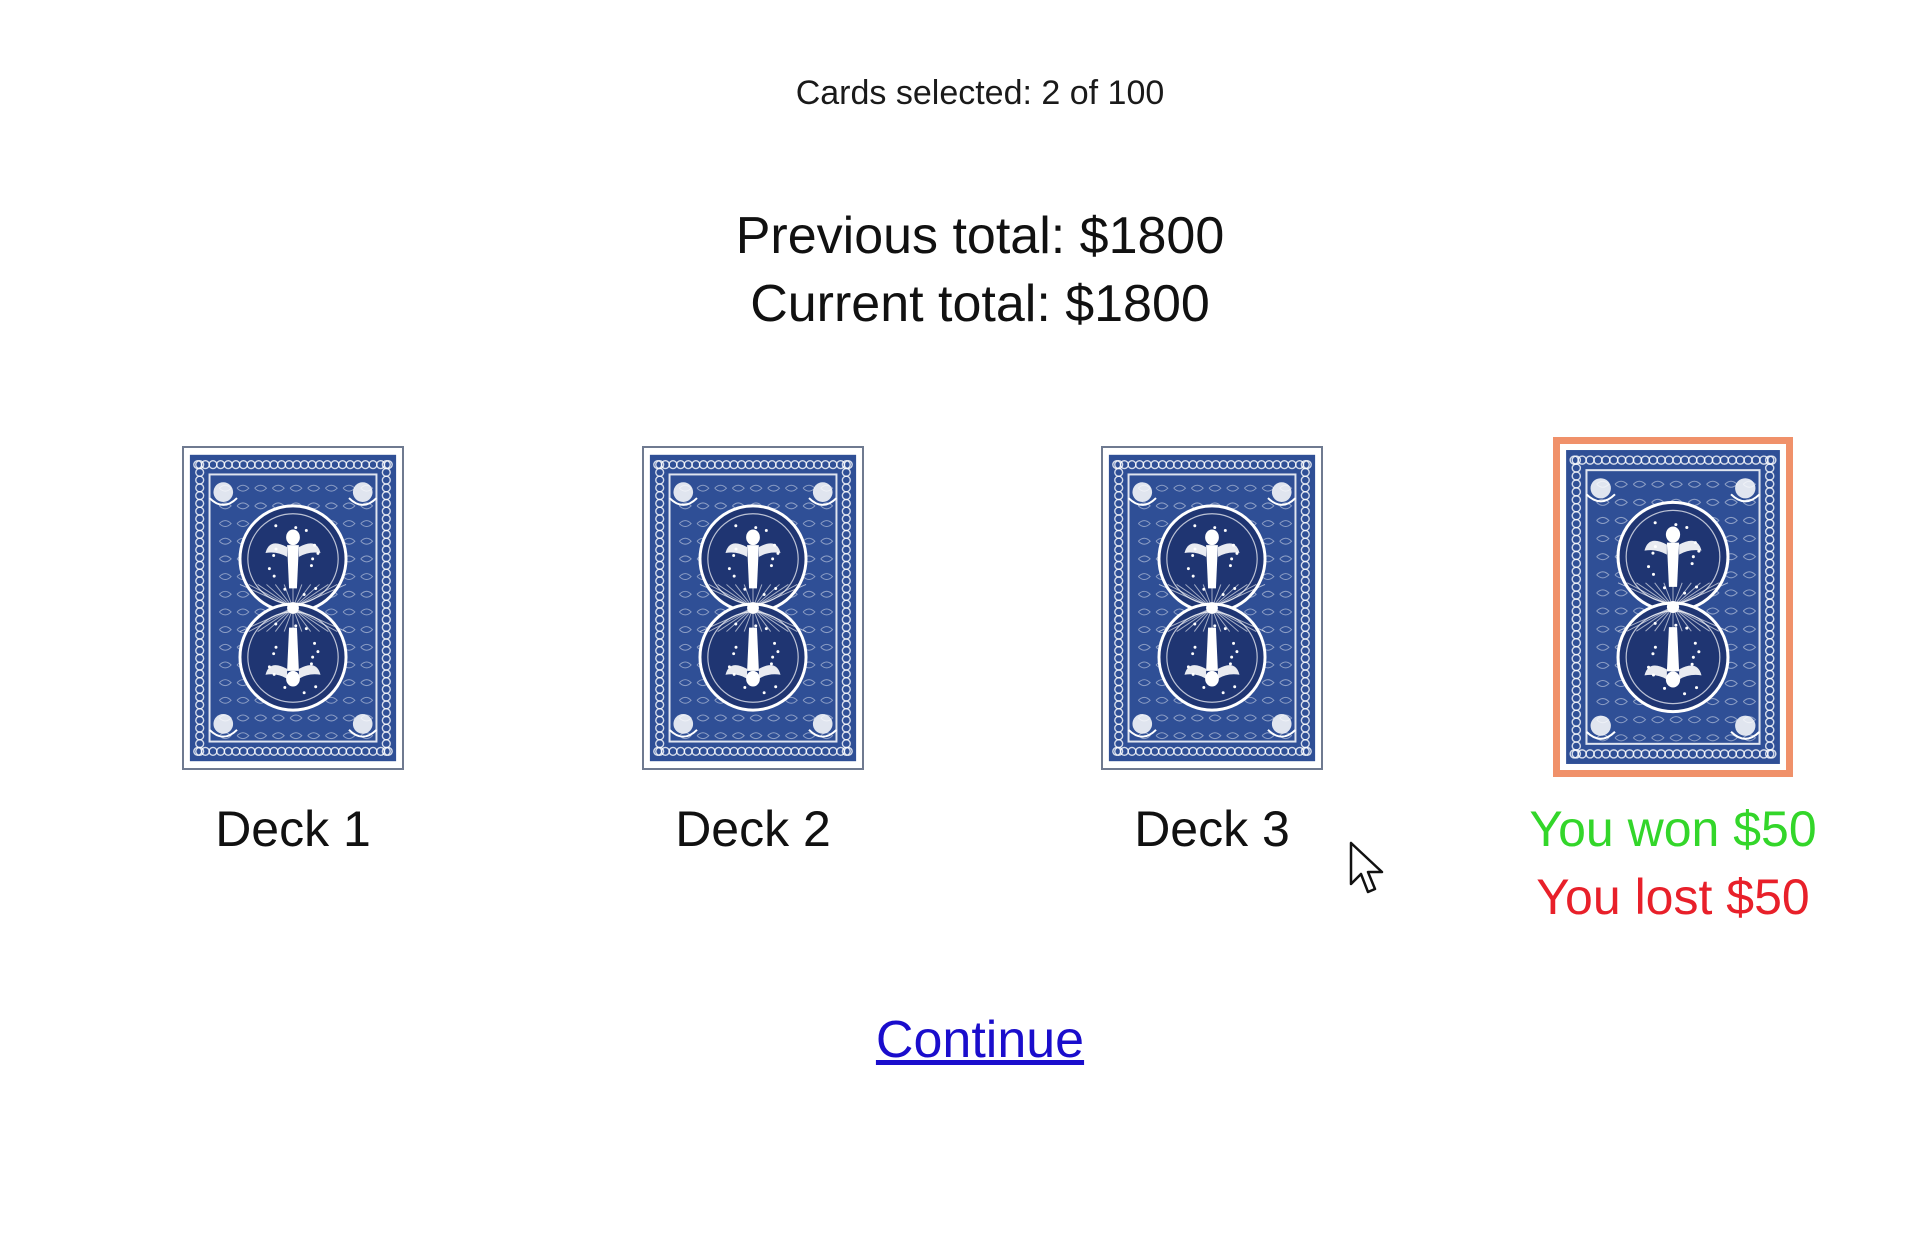 The height and width of the screenshot is (1245, 1906). I want to click on deck-2-label: Deck 2, so click(753, 829).